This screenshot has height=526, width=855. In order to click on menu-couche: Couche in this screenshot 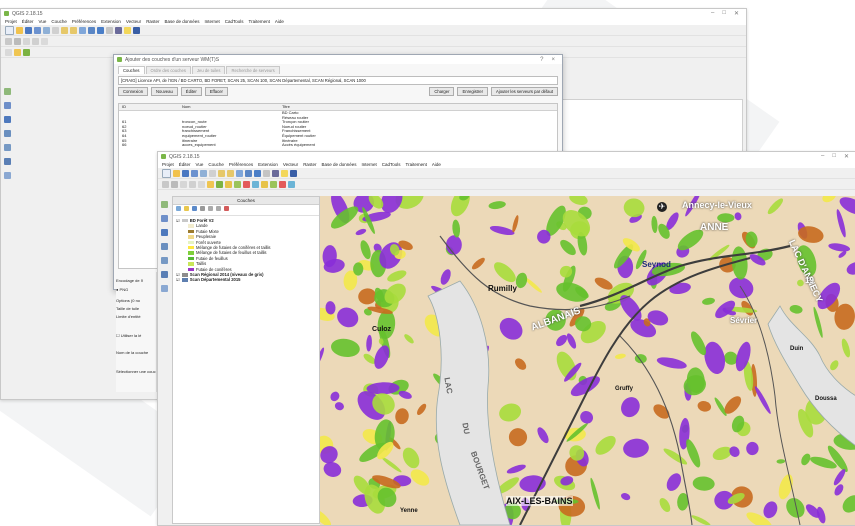, I will do `click(216, 164)`.